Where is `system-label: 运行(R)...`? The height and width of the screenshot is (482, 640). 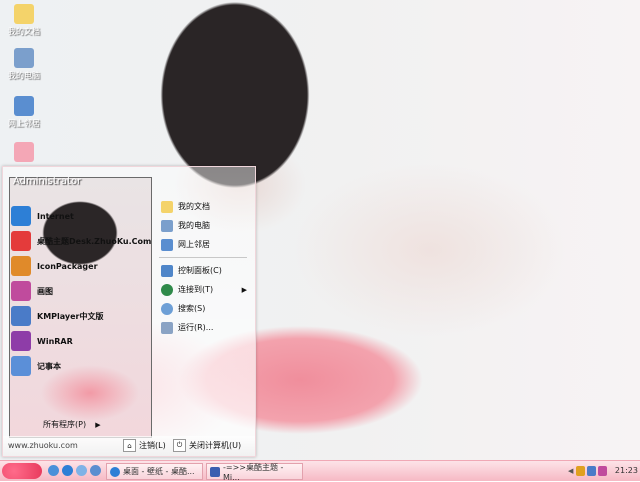
system-label: 运行(R)... is located at coordinates (196, 327).